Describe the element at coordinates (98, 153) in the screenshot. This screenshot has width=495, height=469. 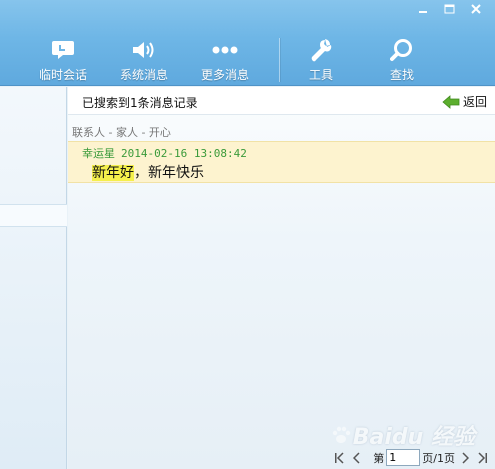
I see `message-sender: 幸运星` at that location.